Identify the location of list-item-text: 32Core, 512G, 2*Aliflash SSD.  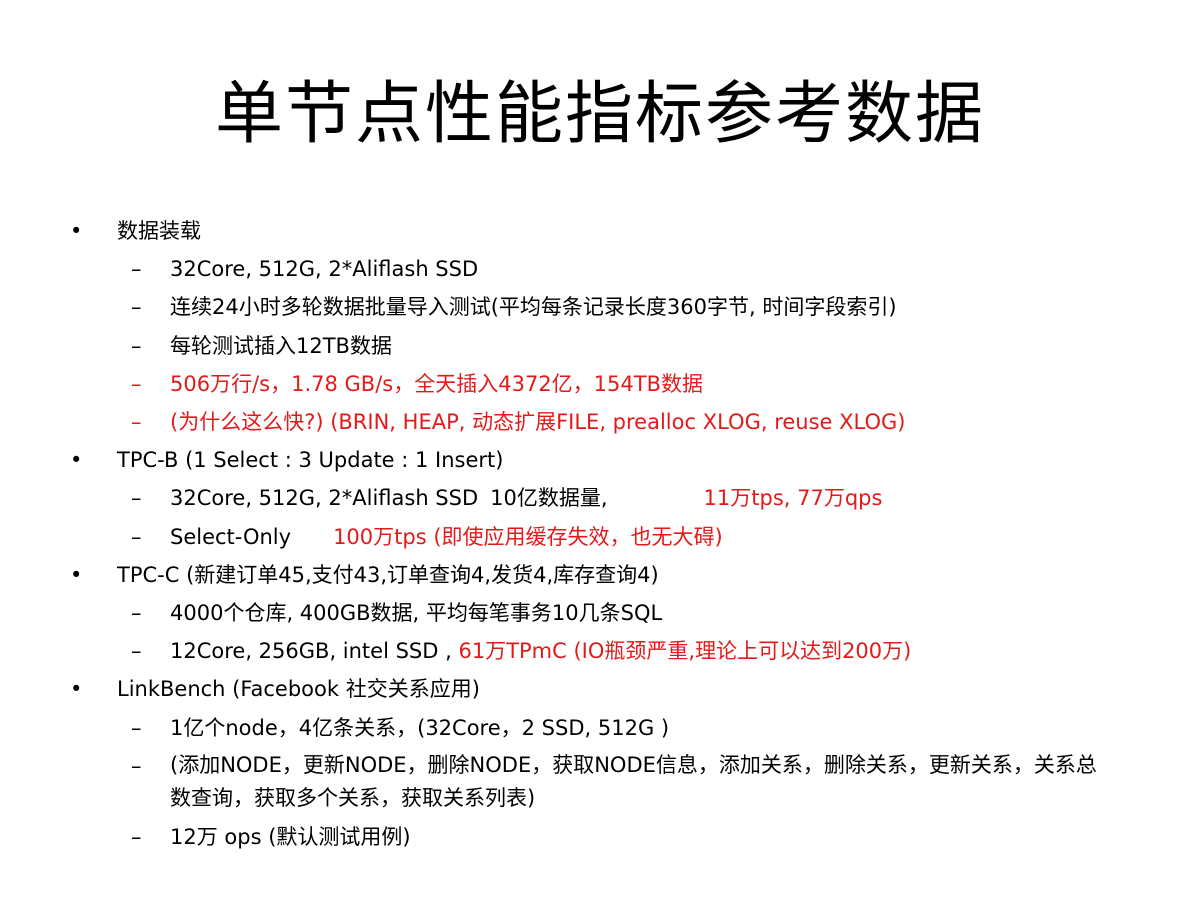
(324, 269).